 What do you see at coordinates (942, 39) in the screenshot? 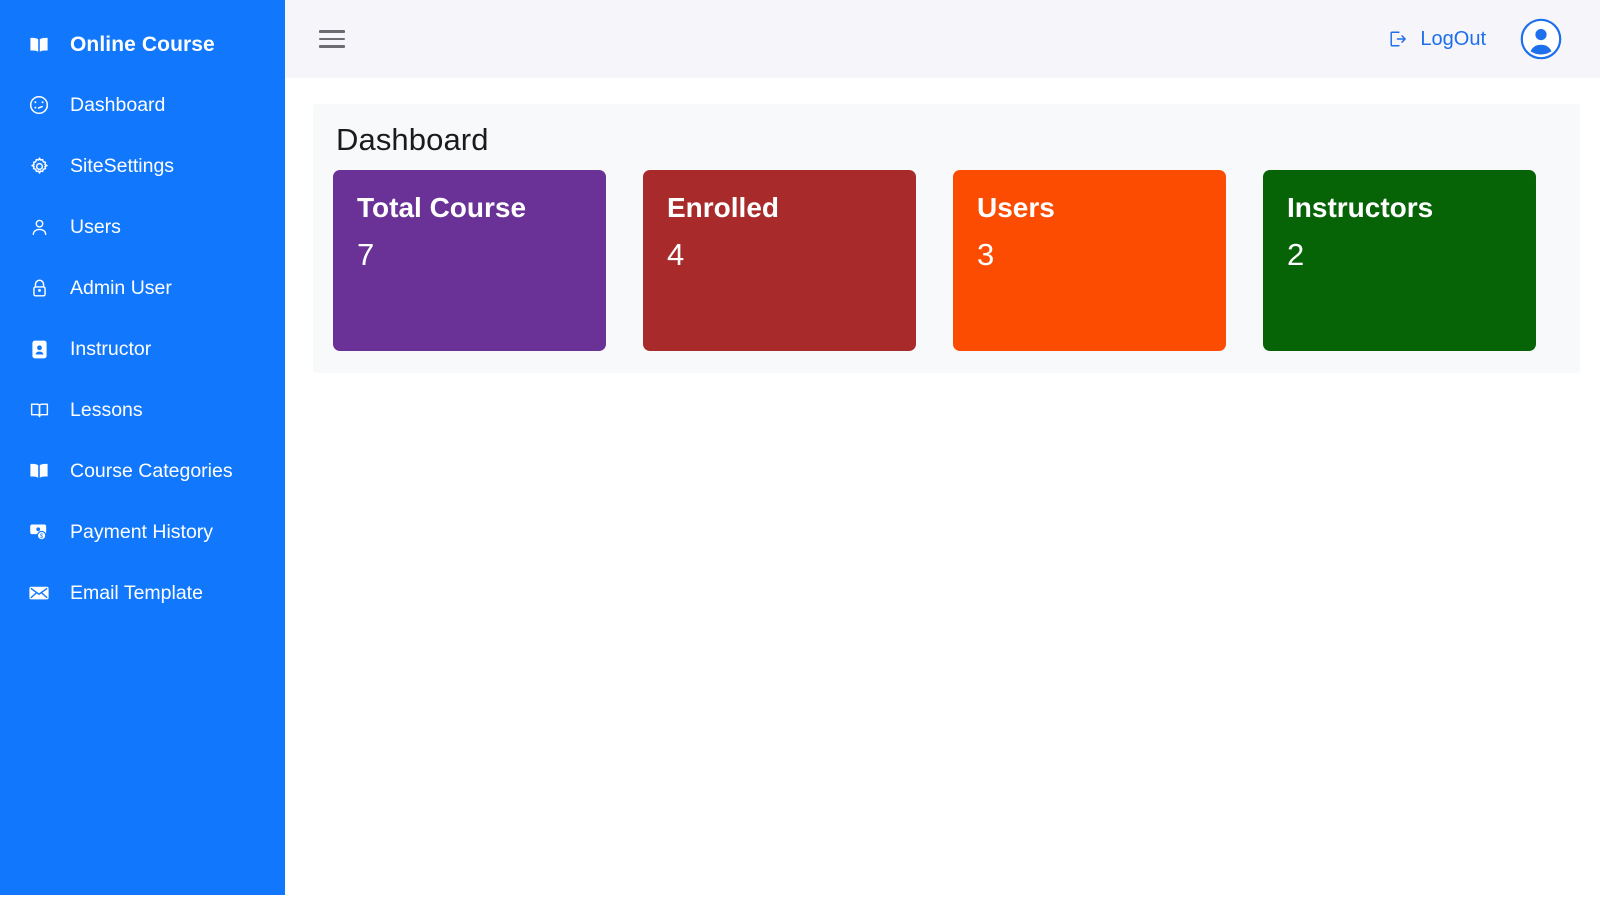
I see `topbar: LogOut` at bounding box center [942, 39].